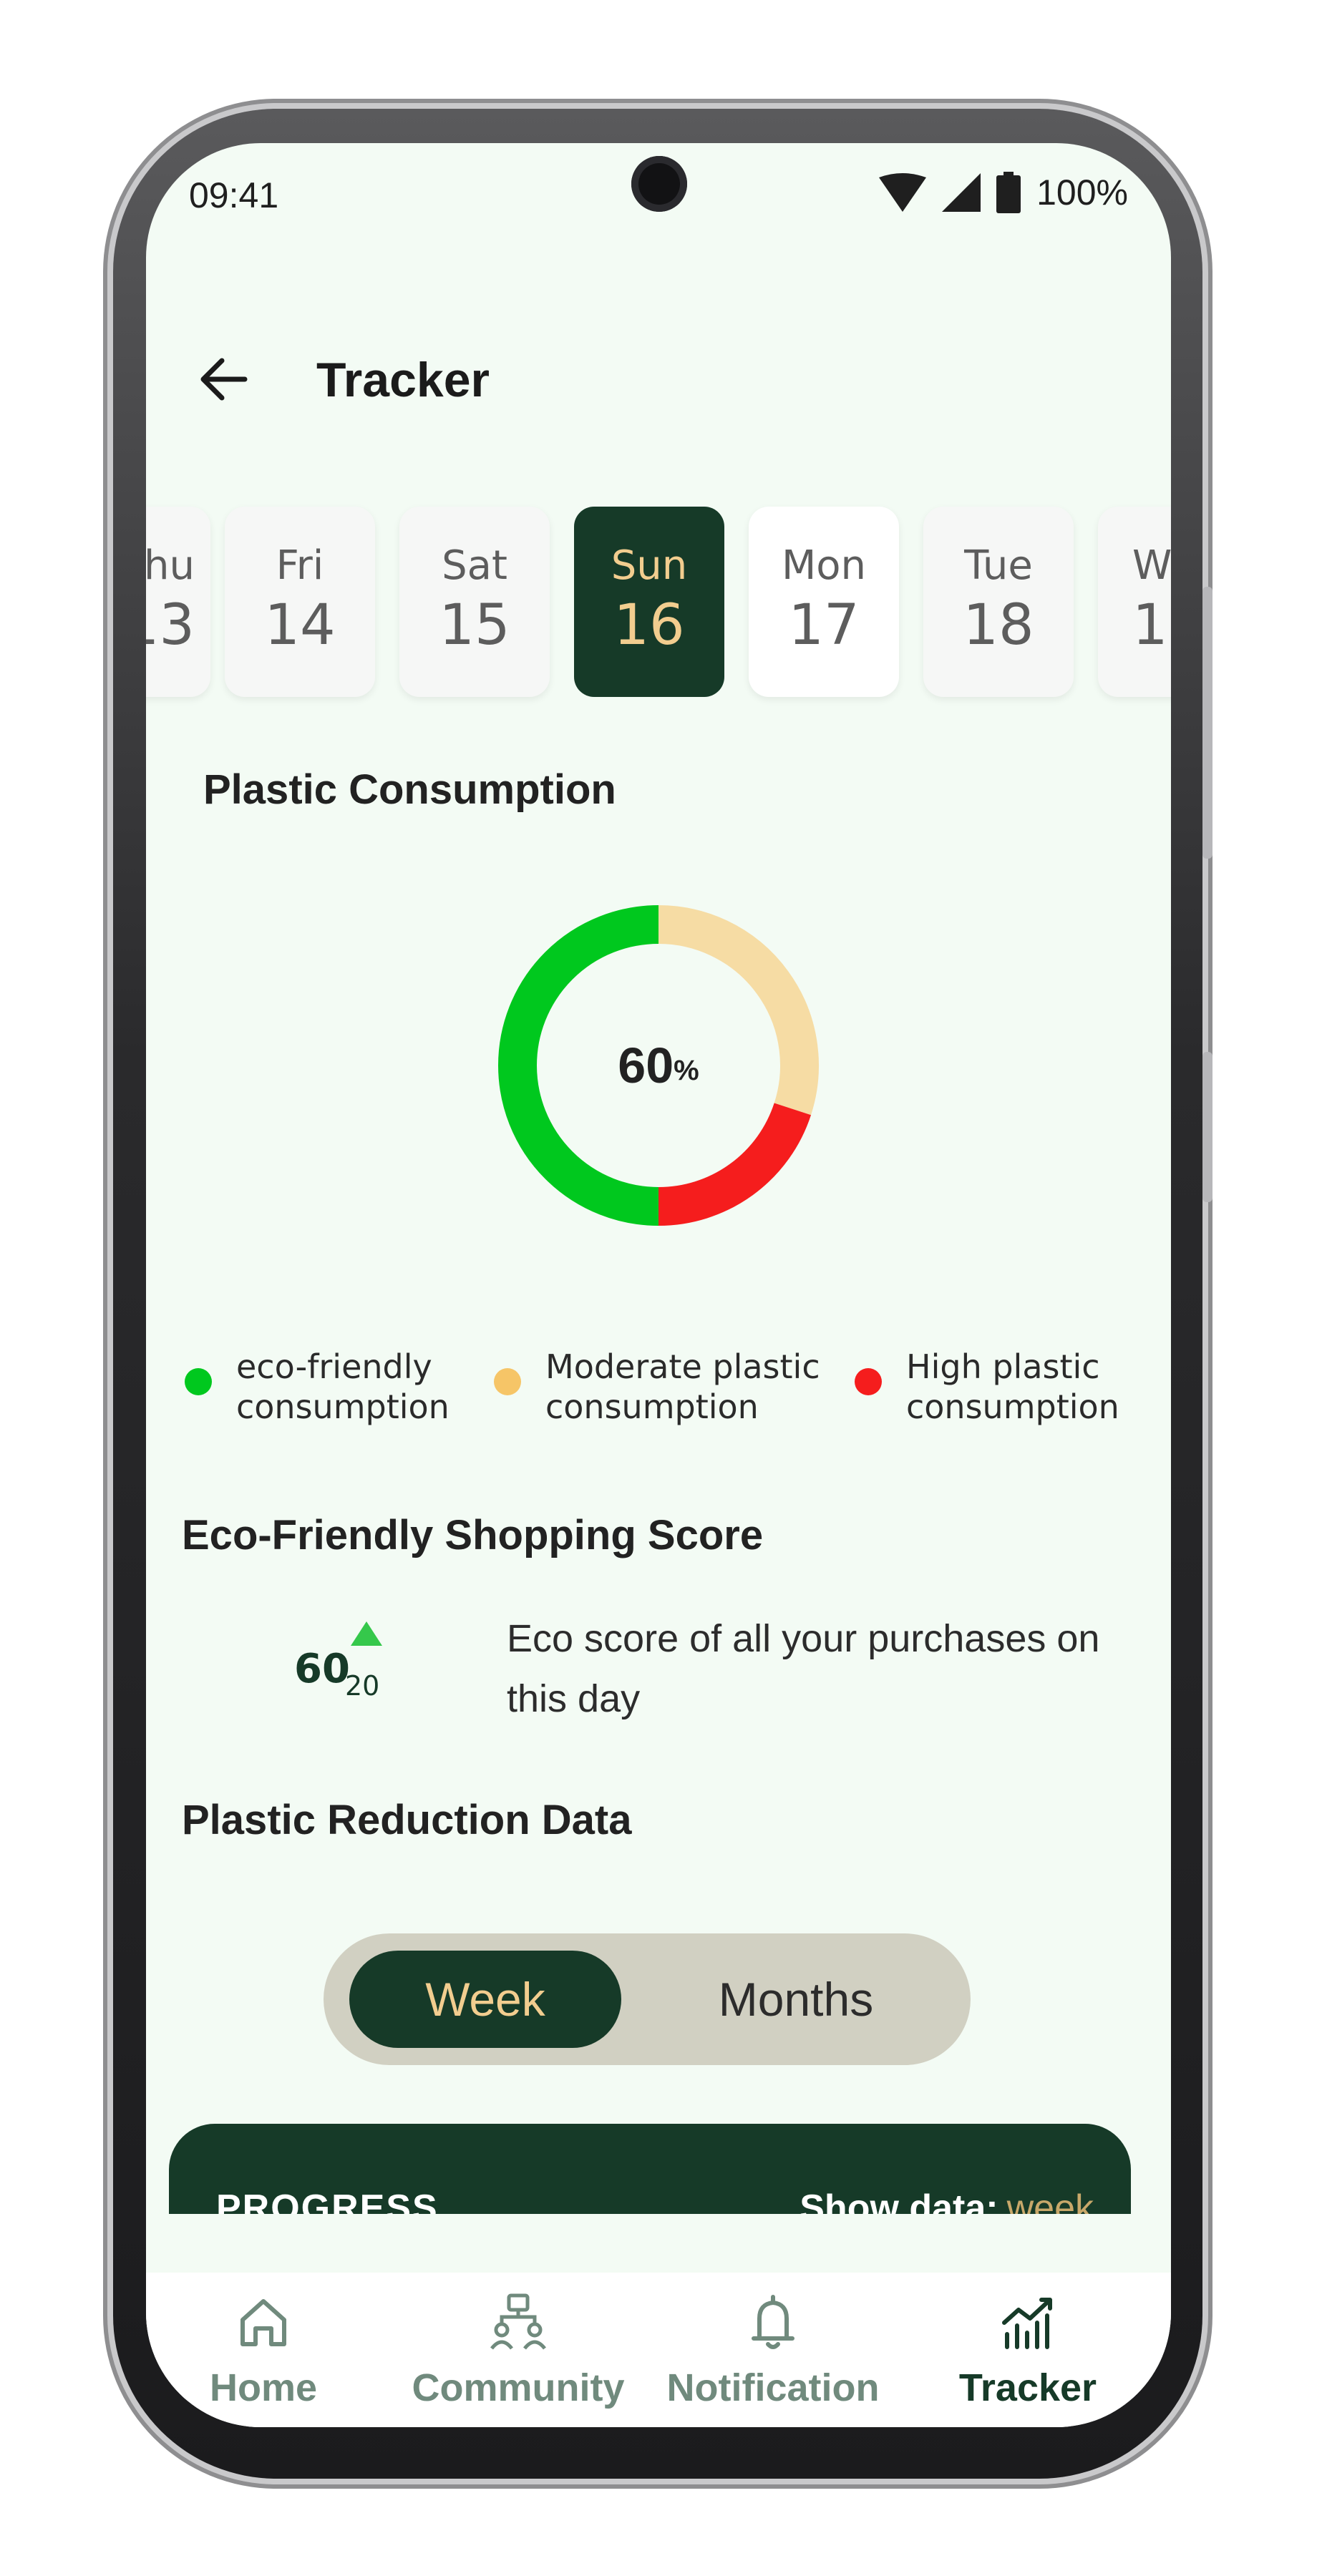  I want to click on date-day: 15, so click(475, 625).